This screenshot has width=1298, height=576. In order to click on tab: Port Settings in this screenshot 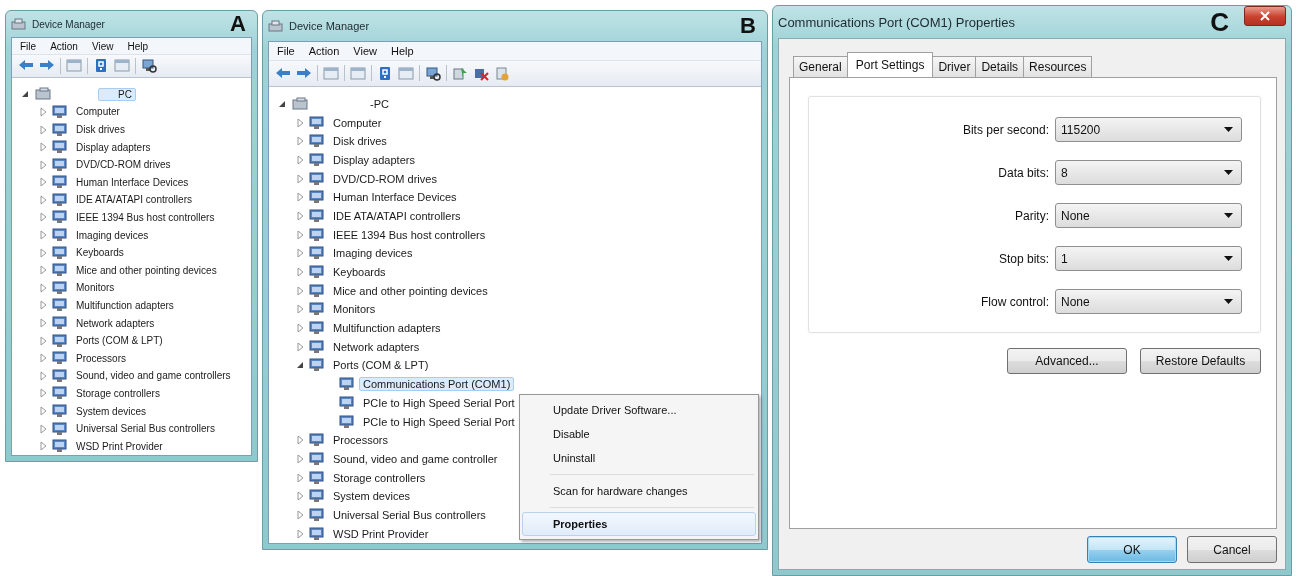, I will do `click(890, 64)`.